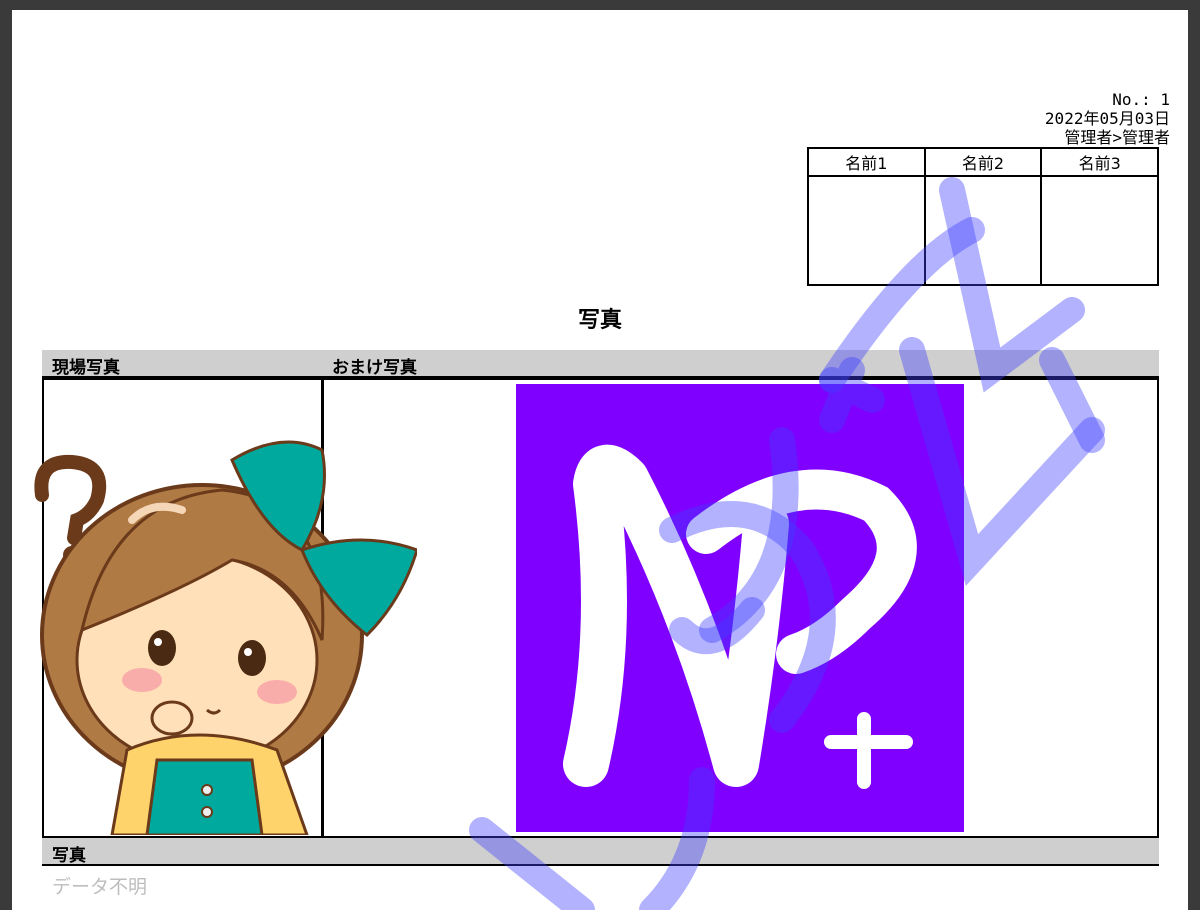  Describe the element at coordinates (1117, 137) in the screenshot. I see `document-author: 管理者>管理者` at that location.